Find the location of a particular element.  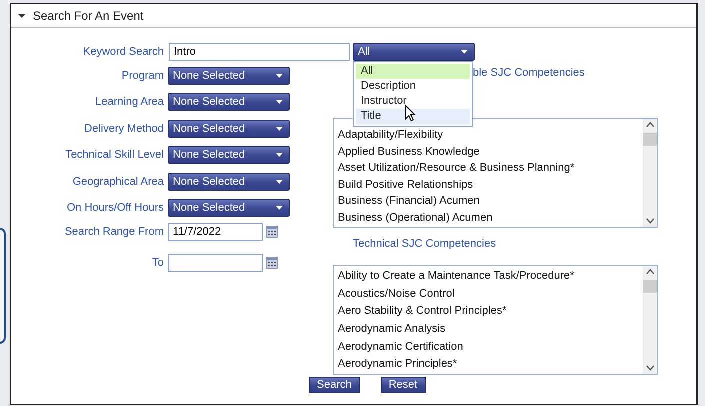

field-label: Geographical Area is located at coordinates (118, 182).